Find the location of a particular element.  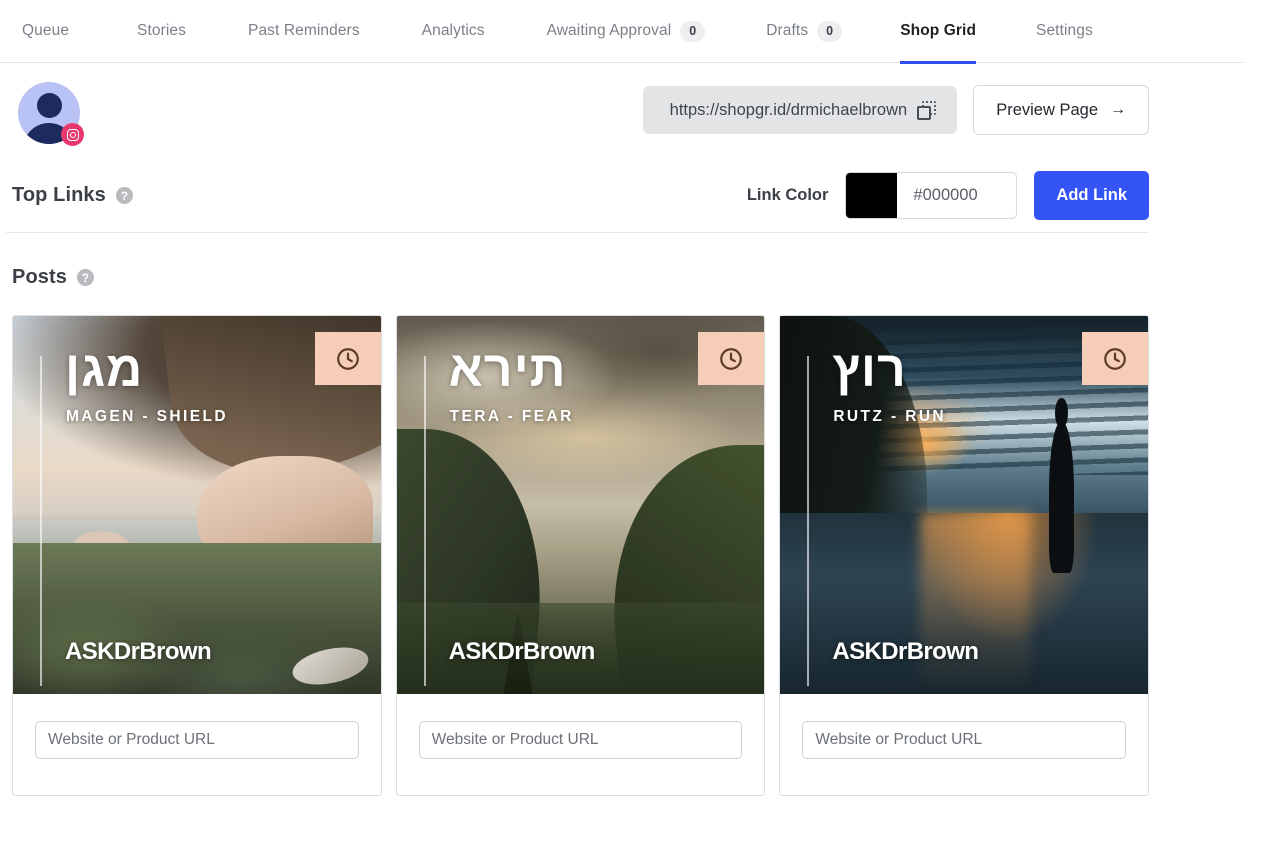

tab-label: Shop Grid is located at coordinates (938, 31).